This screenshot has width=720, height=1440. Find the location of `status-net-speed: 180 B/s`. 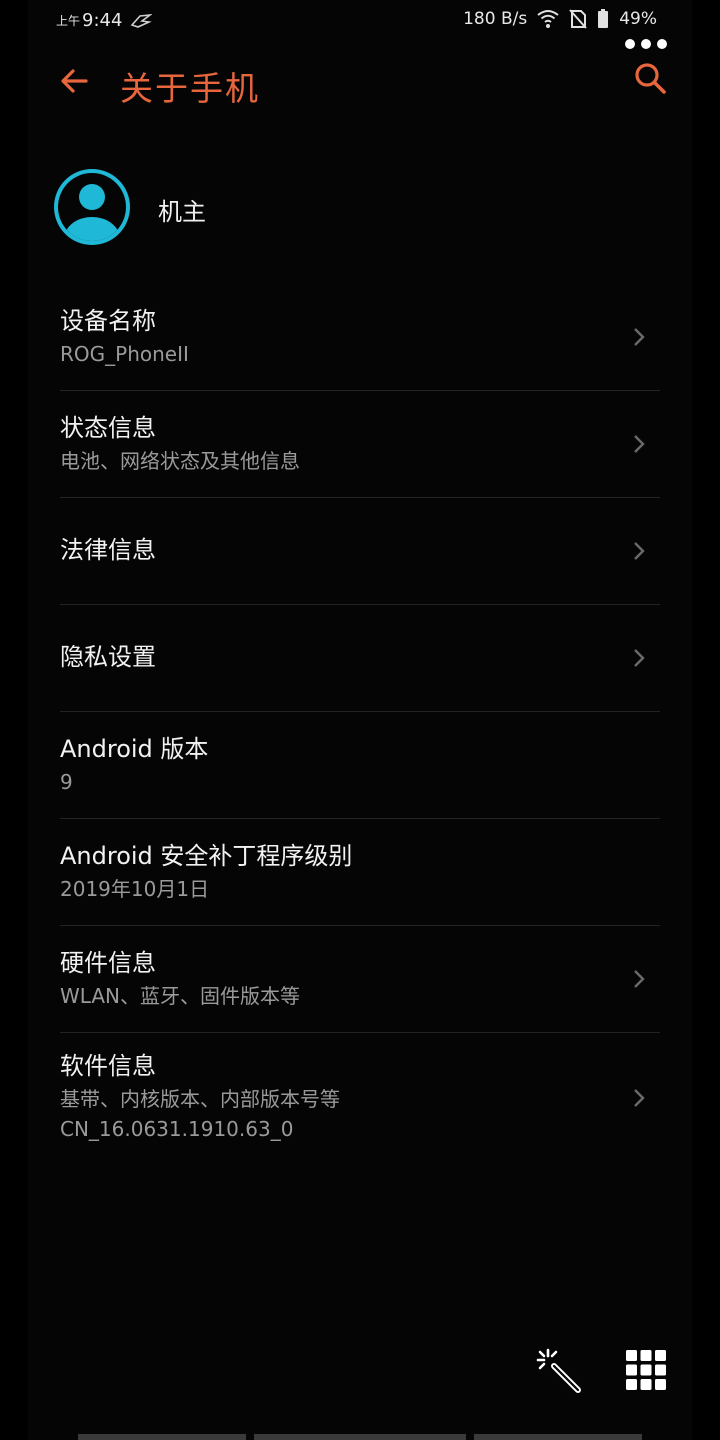

status-net-speed: 180 B/s is located at coordinates (495, 19).